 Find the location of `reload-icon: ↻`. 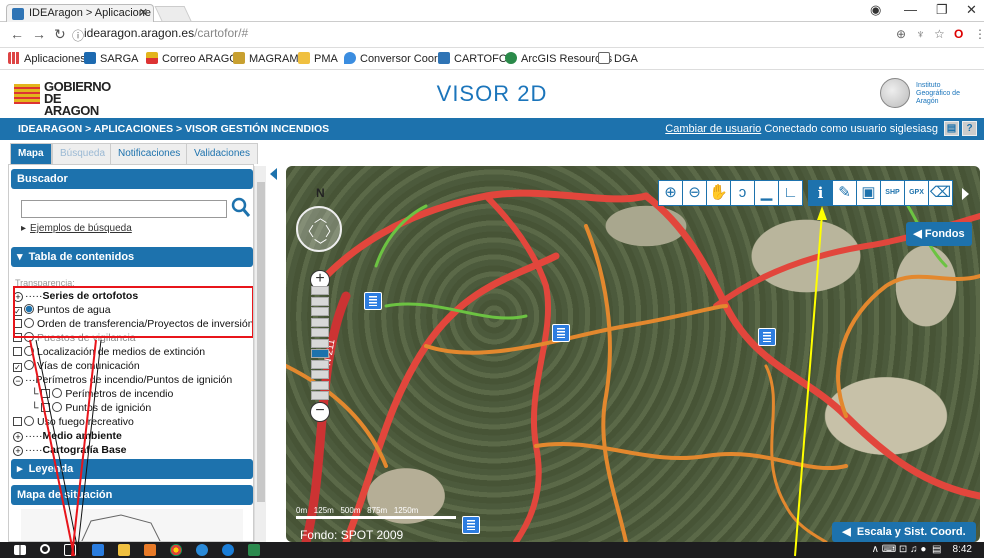

reload-icon: ↻ is located at coordinates (60, 34).